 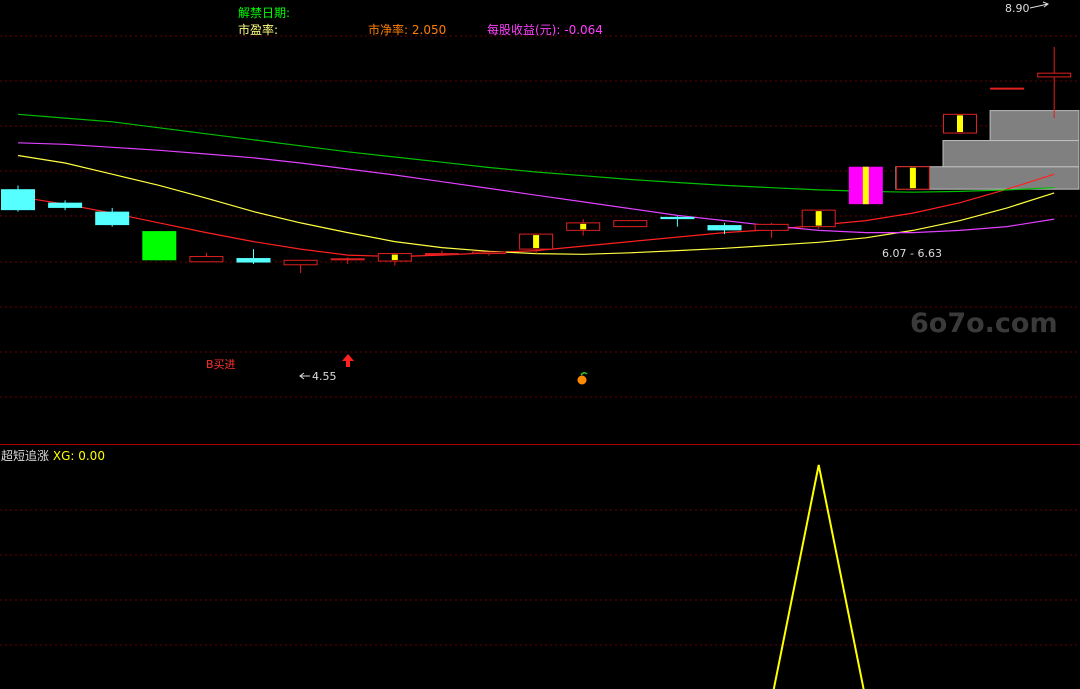 I want to click on high-arrow-icon, so click(x=1039, y=5).